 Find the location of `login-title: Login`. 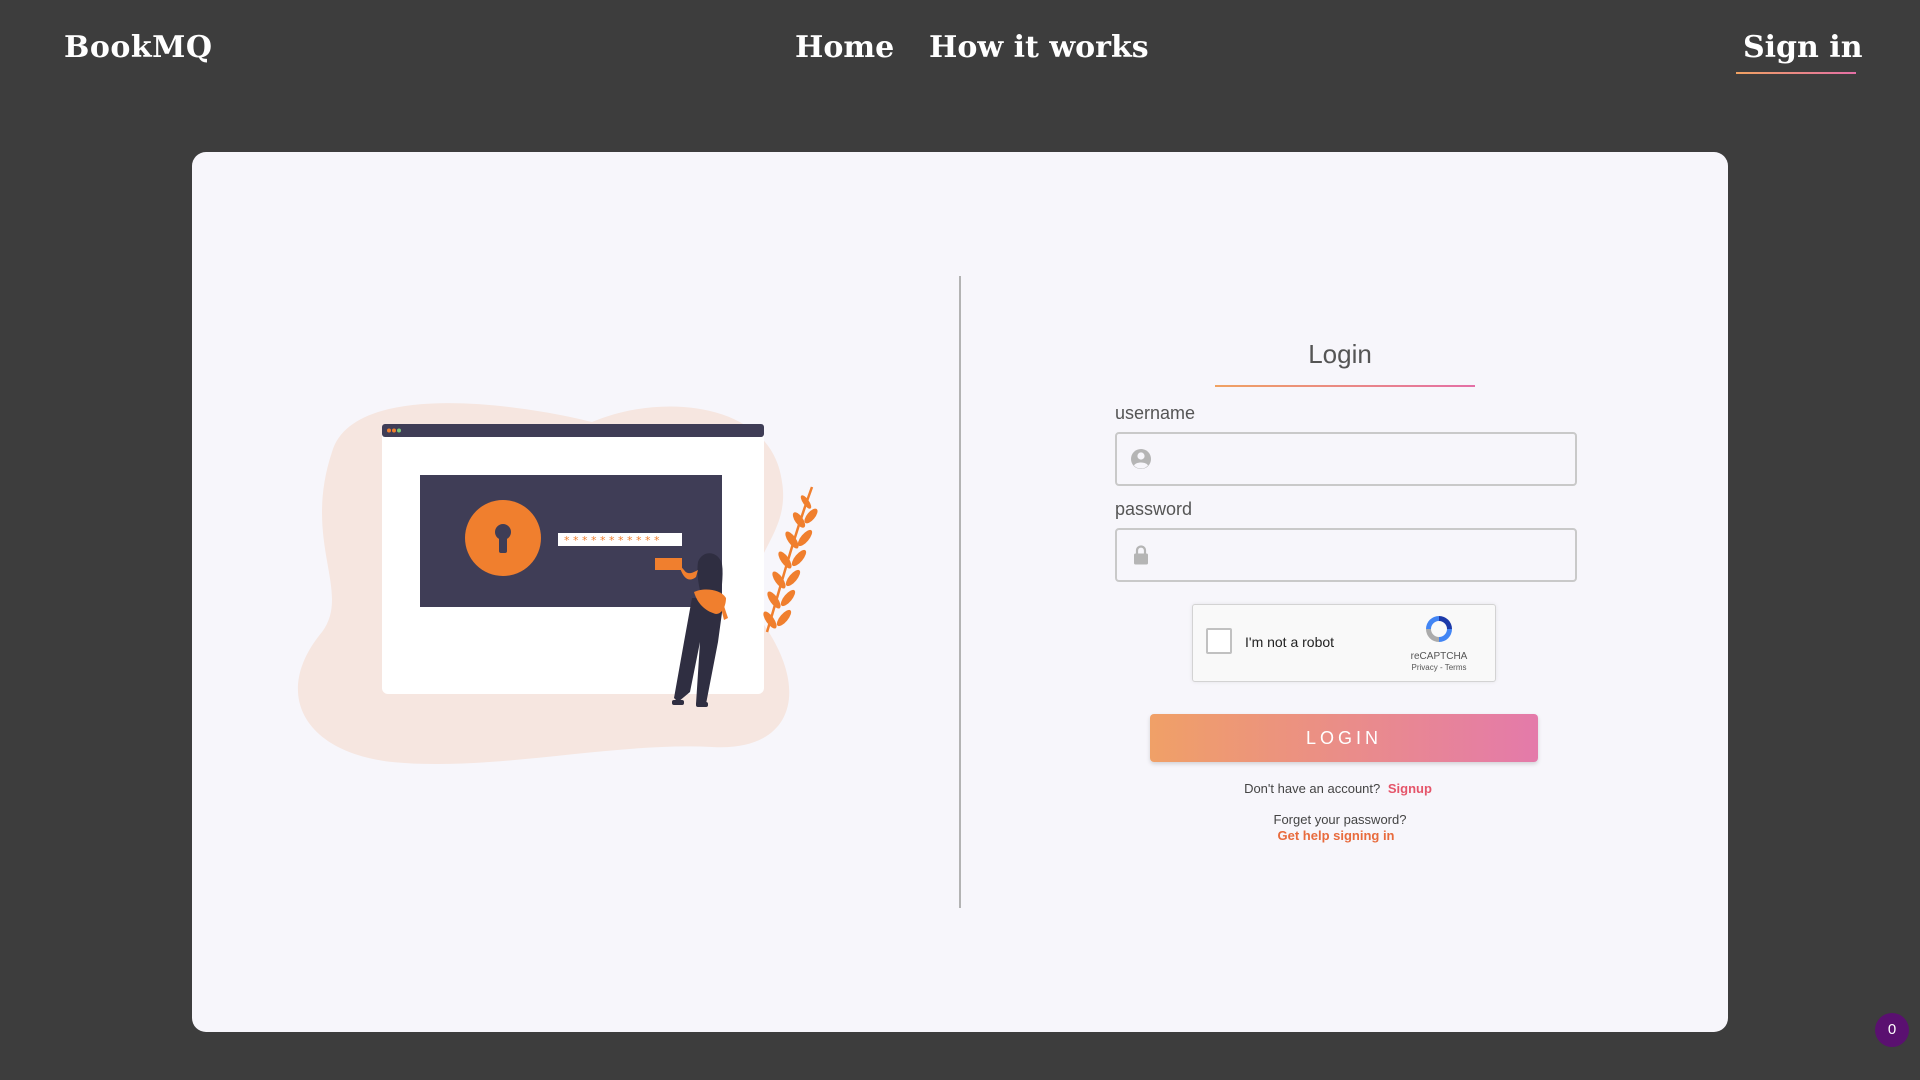

login-title: Login is located at coordinates (1340, 354).